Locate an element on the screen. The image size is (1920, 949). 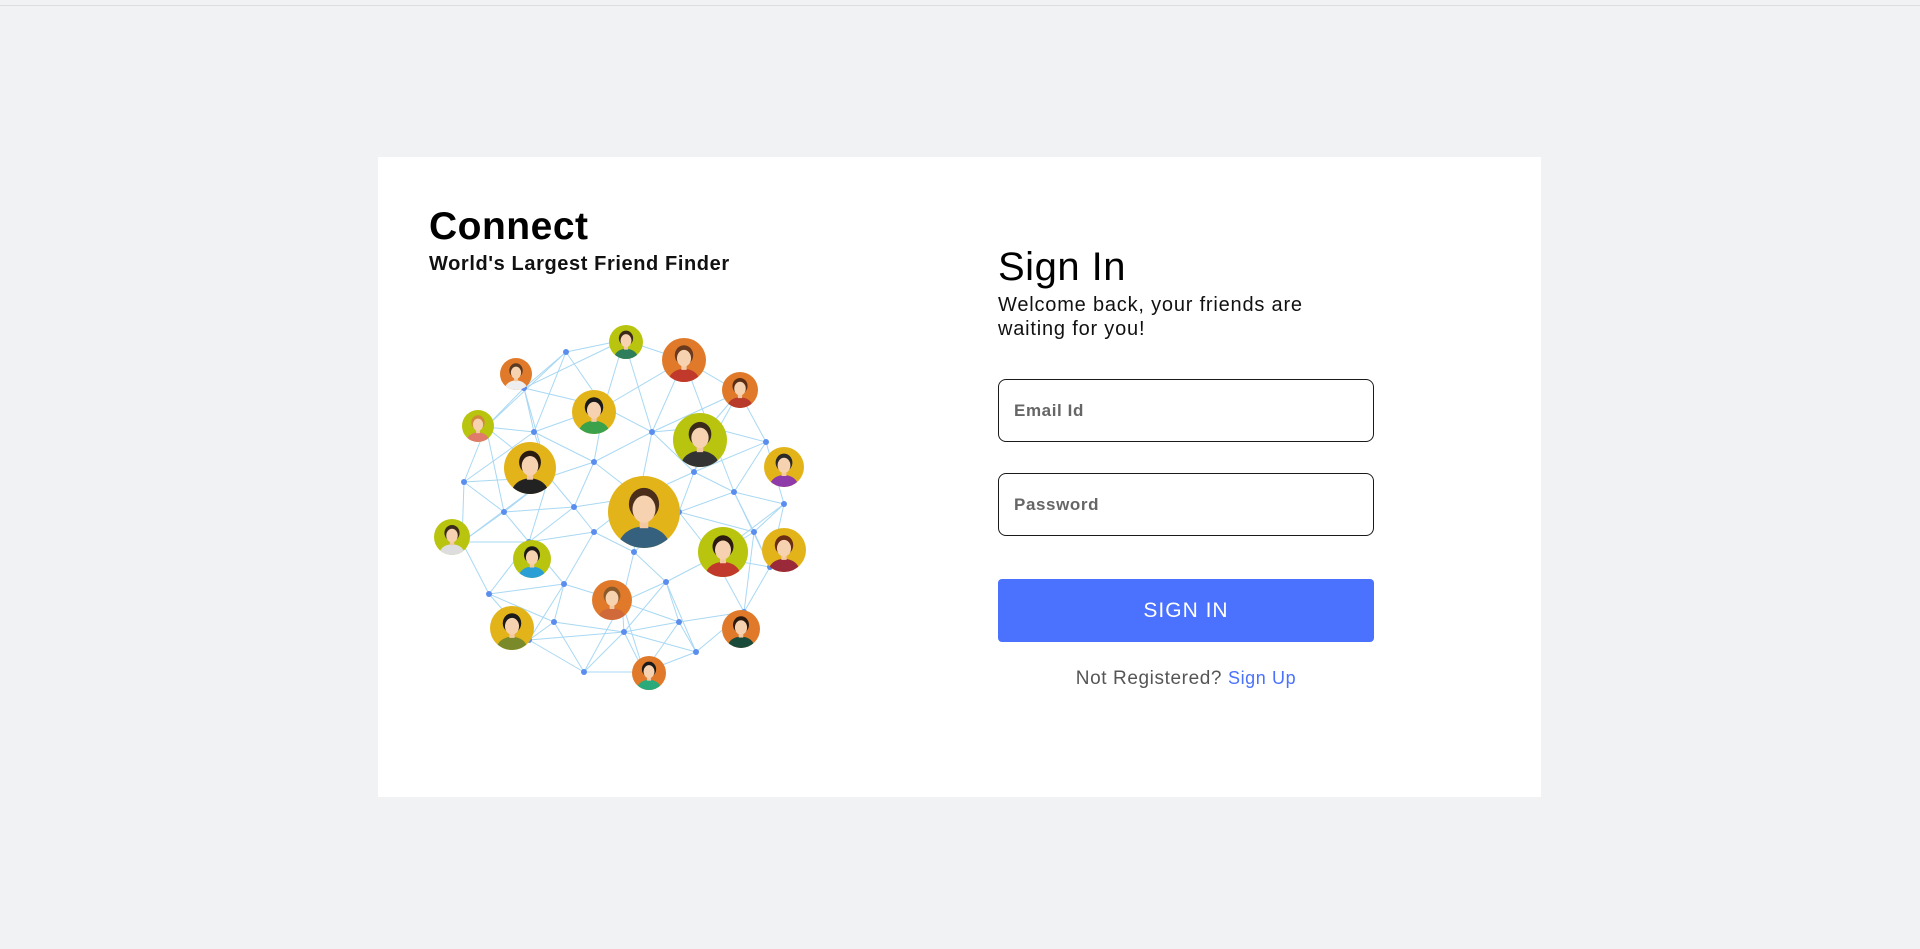
brand-tagline: World's Largest Friend Finder is located at coordinates (579, 264).